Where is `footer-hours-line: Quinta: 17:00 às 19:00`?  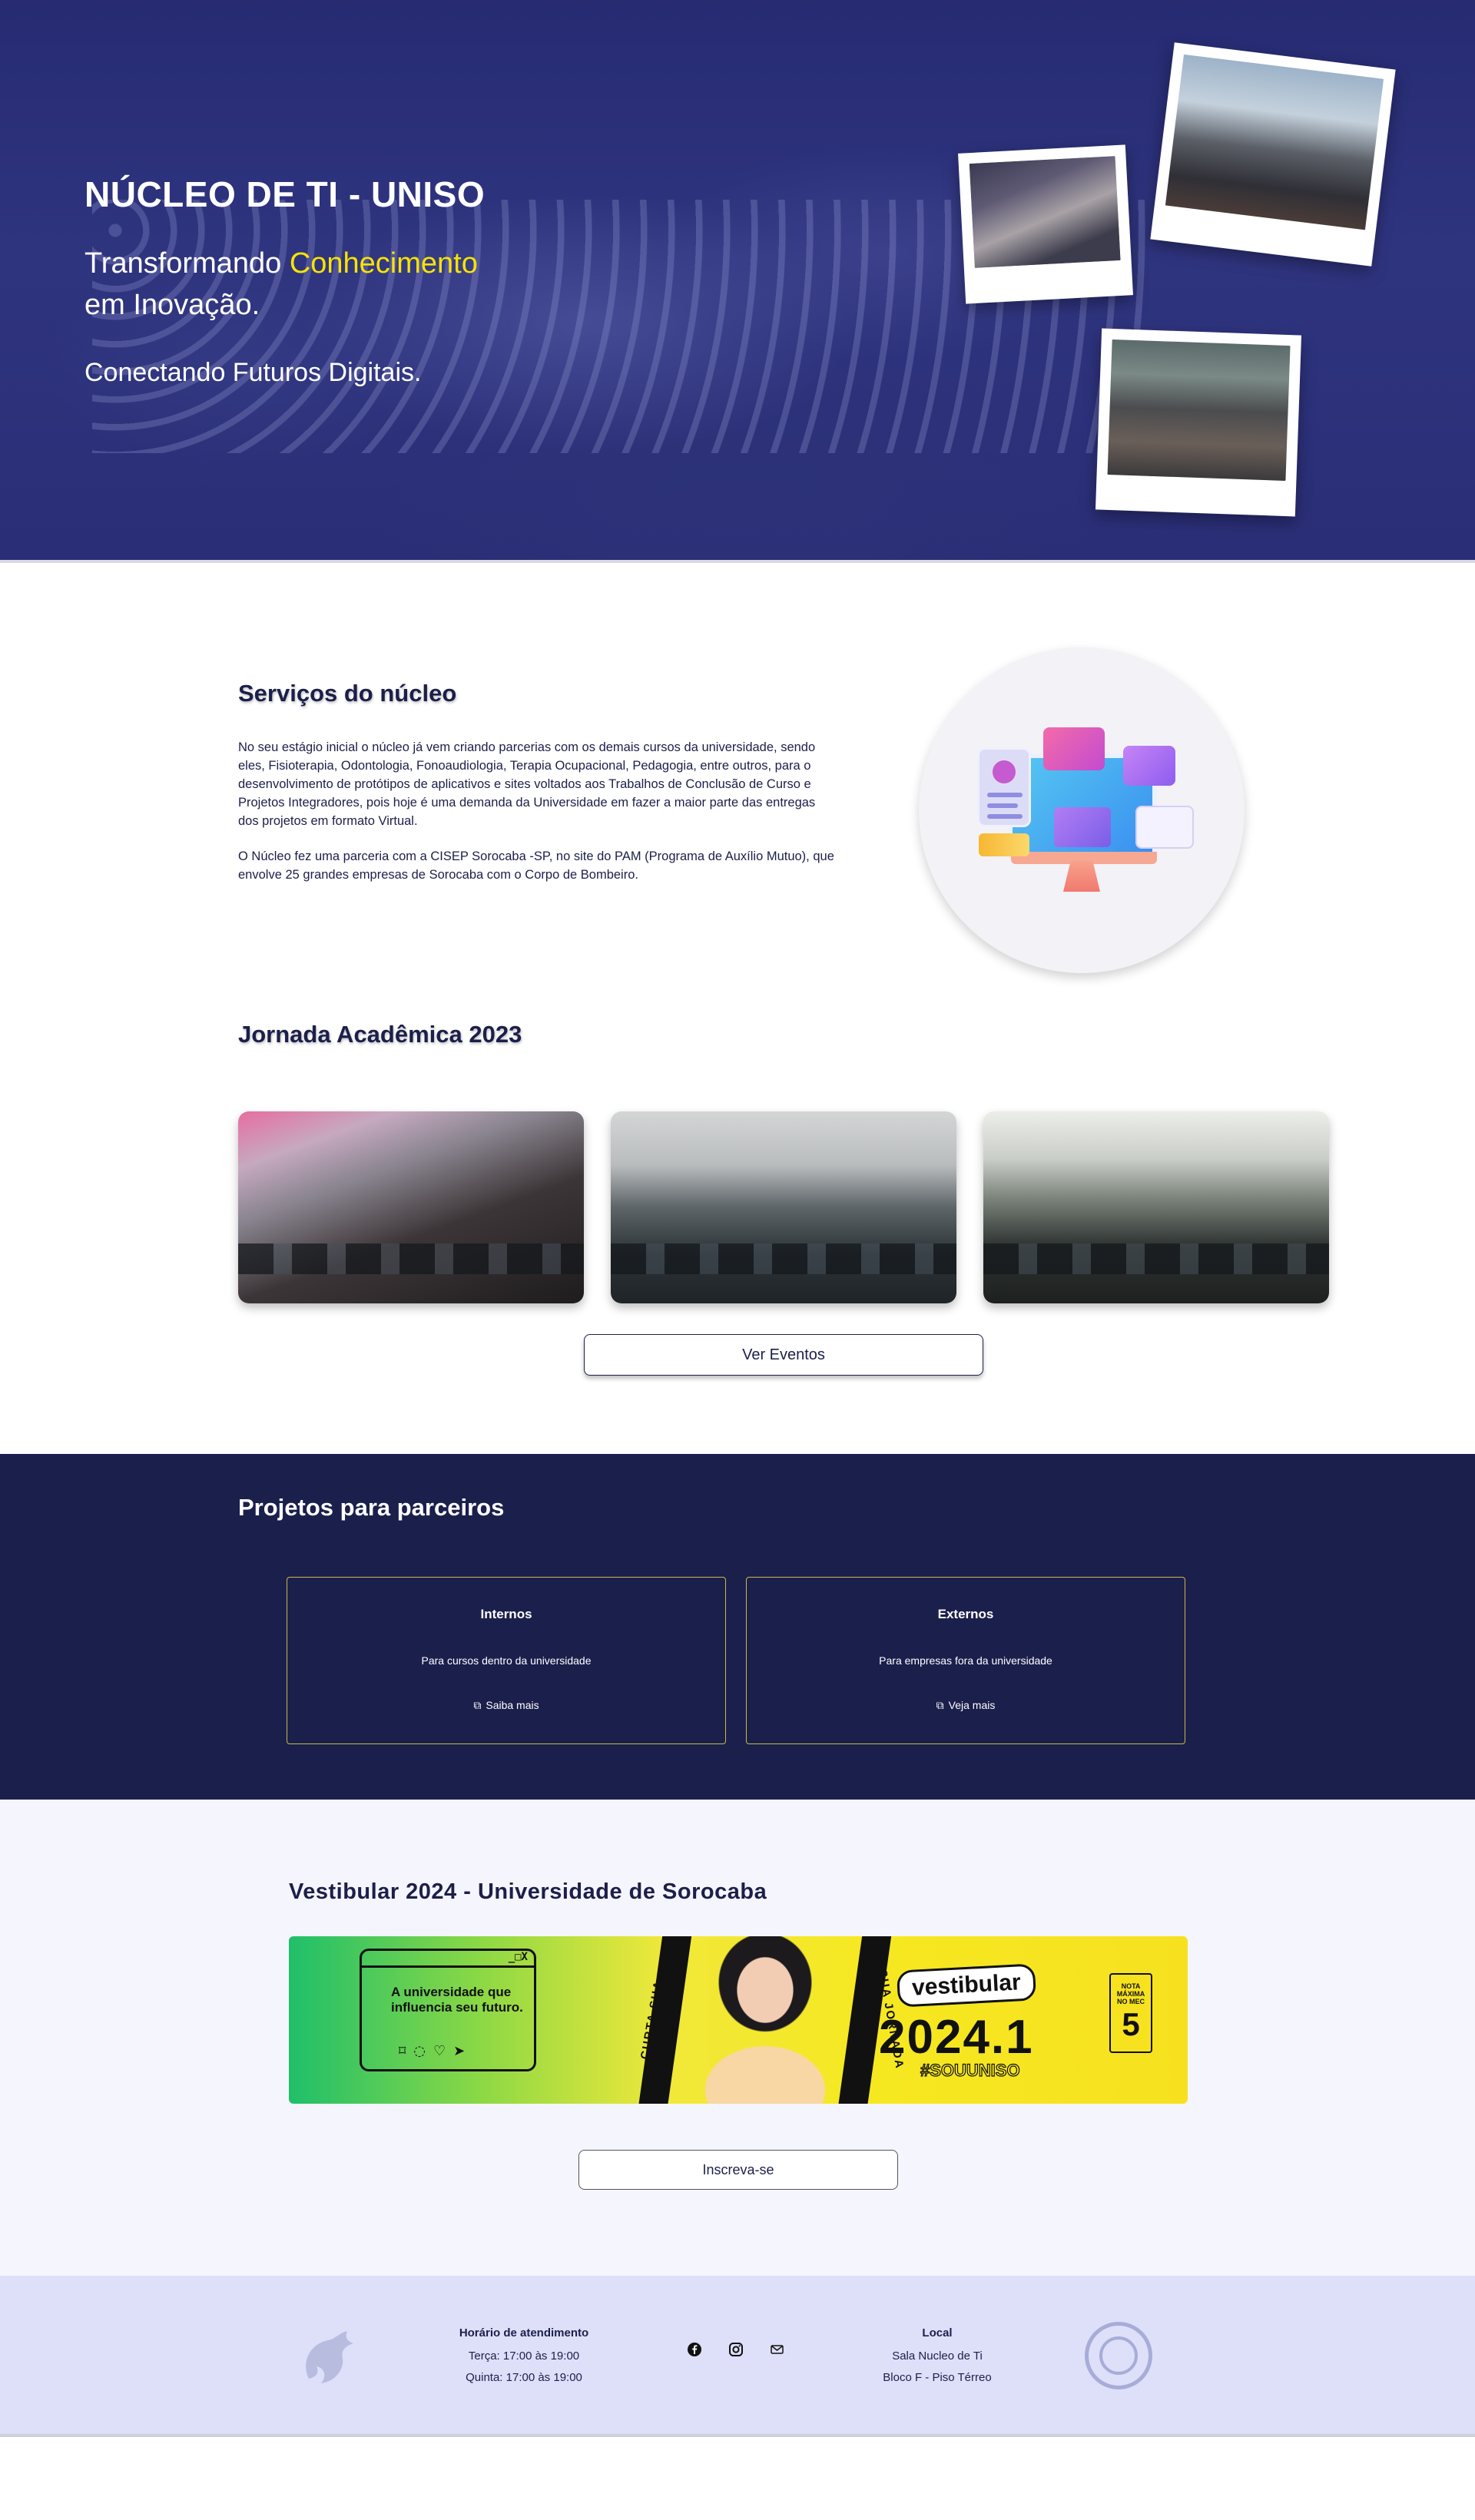
footer-hours-line: Quinta: 17:00 às 19:00 is located at coordinates (524, 2377).